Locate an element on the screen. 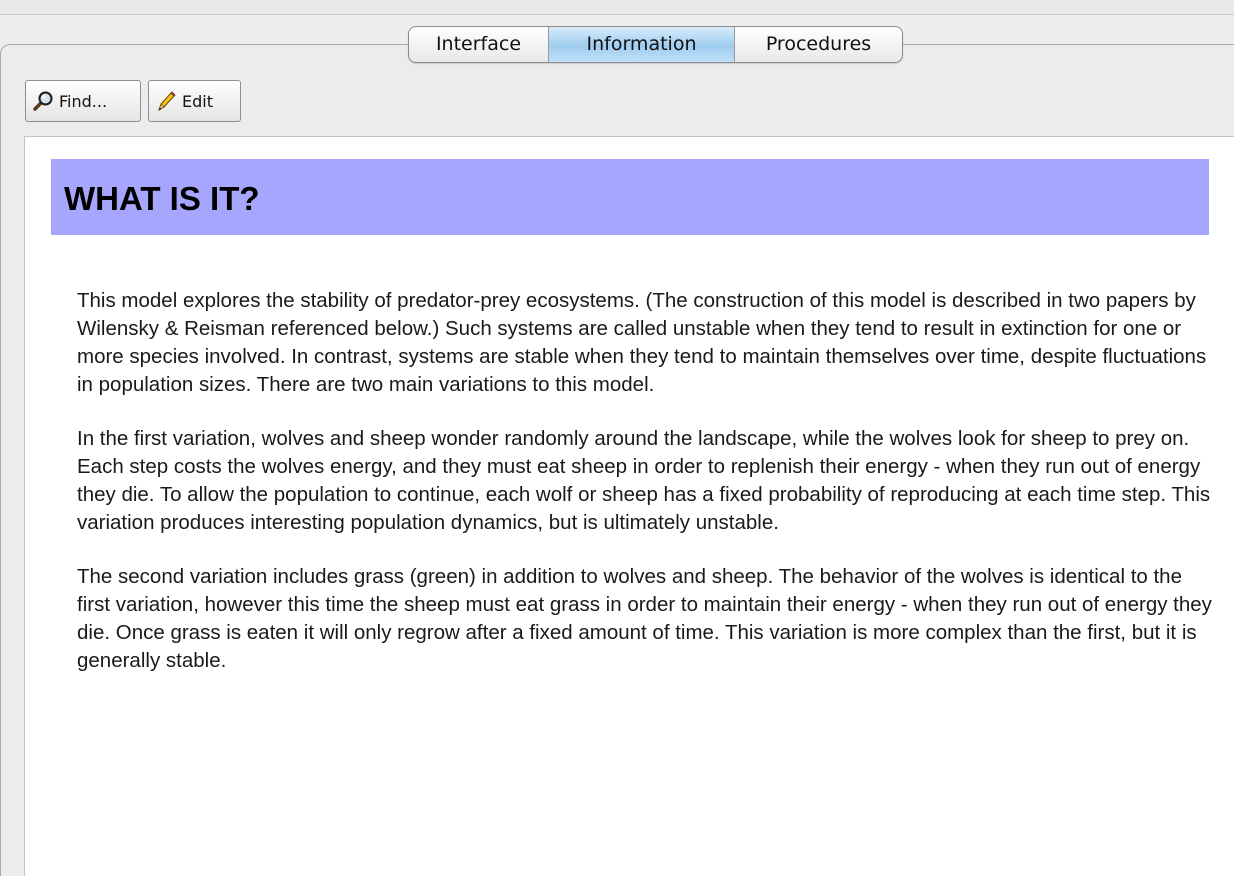 The image size is (1234, 876). edit-button: Edit is located at coordinates (194, 101).